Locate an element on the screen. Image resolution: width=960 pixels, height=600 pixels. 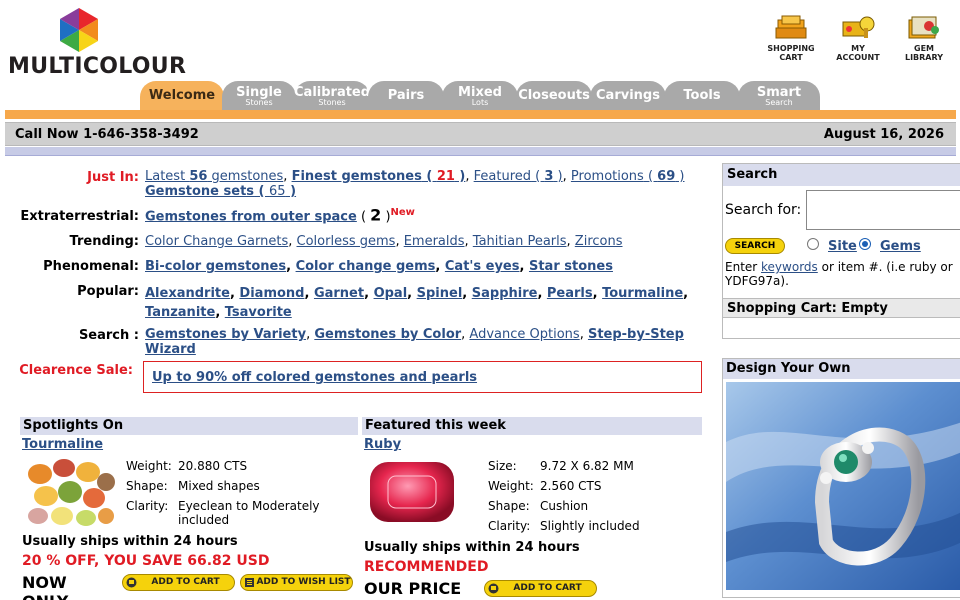
ring-image is located at coordinates (843, 486).